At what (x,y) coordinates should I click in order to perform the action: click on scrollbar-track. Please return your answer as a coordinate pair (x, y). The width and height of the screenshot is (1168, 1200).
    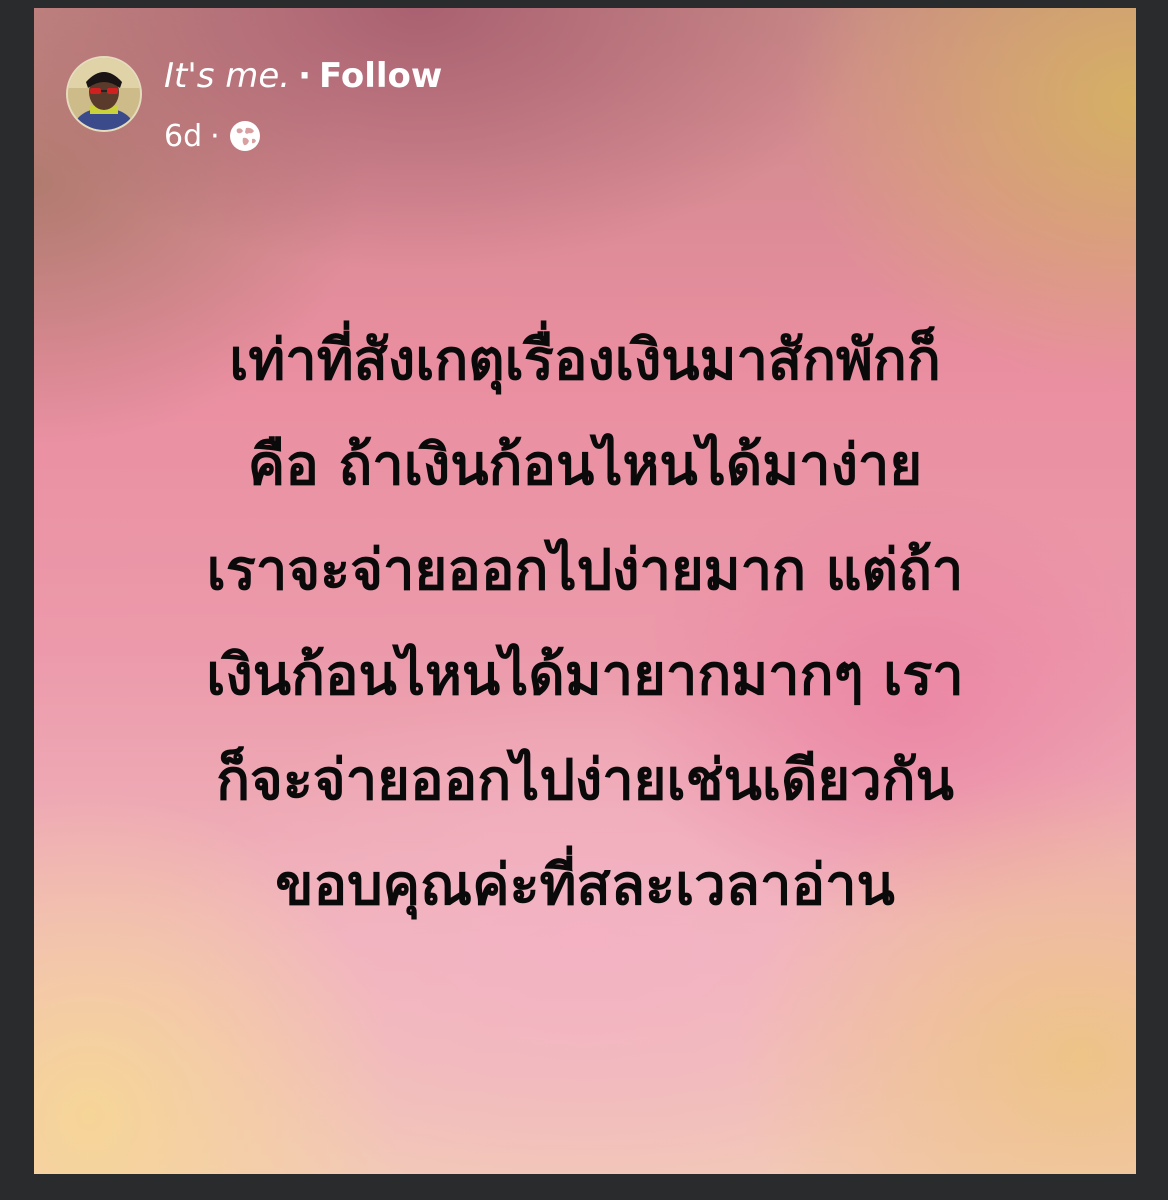
    Looking at the image, I should click on (1155, 591).